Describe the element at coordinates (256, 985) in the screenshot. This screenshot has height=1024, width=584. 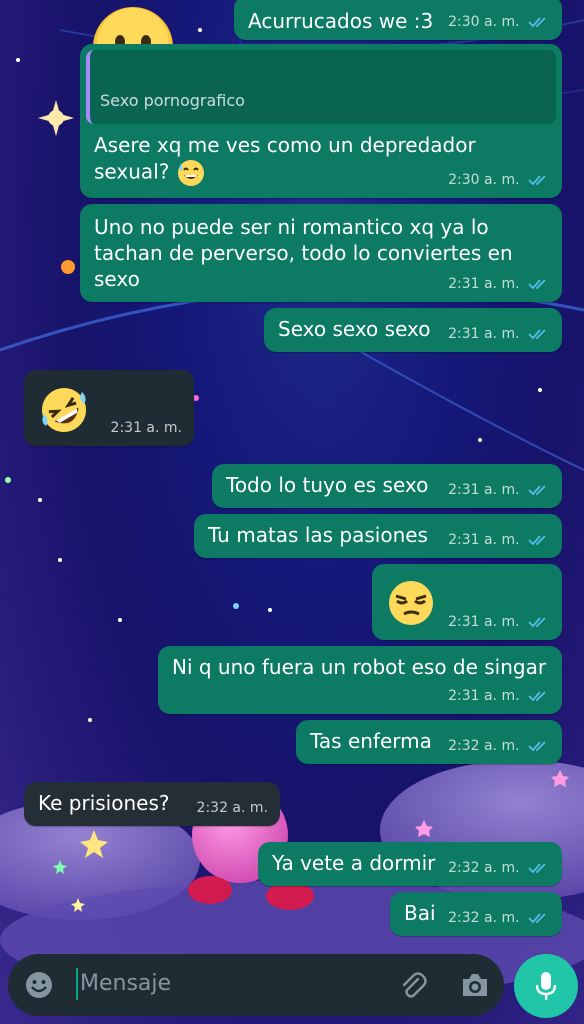
I see `message-composer: Mensaje` at that location.